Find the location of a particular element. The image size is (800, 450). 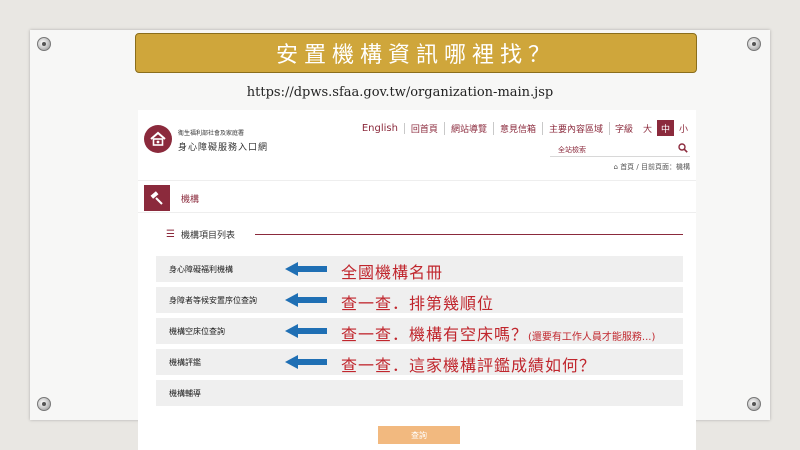

page-title: 機構 is located at coordinates (190, 200).